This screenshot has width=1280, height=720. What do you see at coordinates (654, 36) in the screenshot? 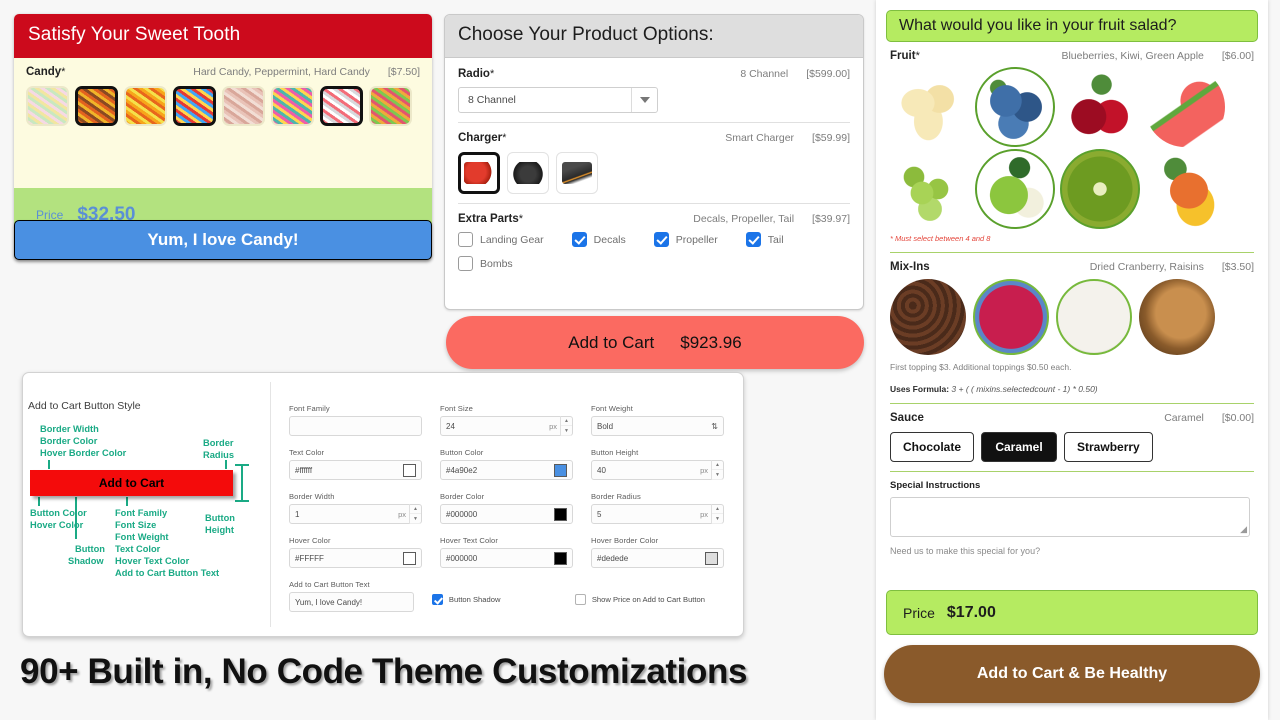
I see `product-widget-header: Choose Your Product Options:` at bounding box center [654, 36].